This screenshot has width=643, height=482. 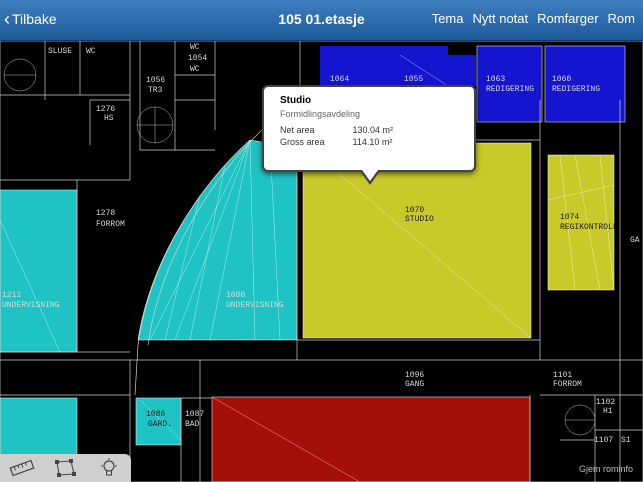 I want to click on label-1096-num: 1096, so click(x=414, y=375).